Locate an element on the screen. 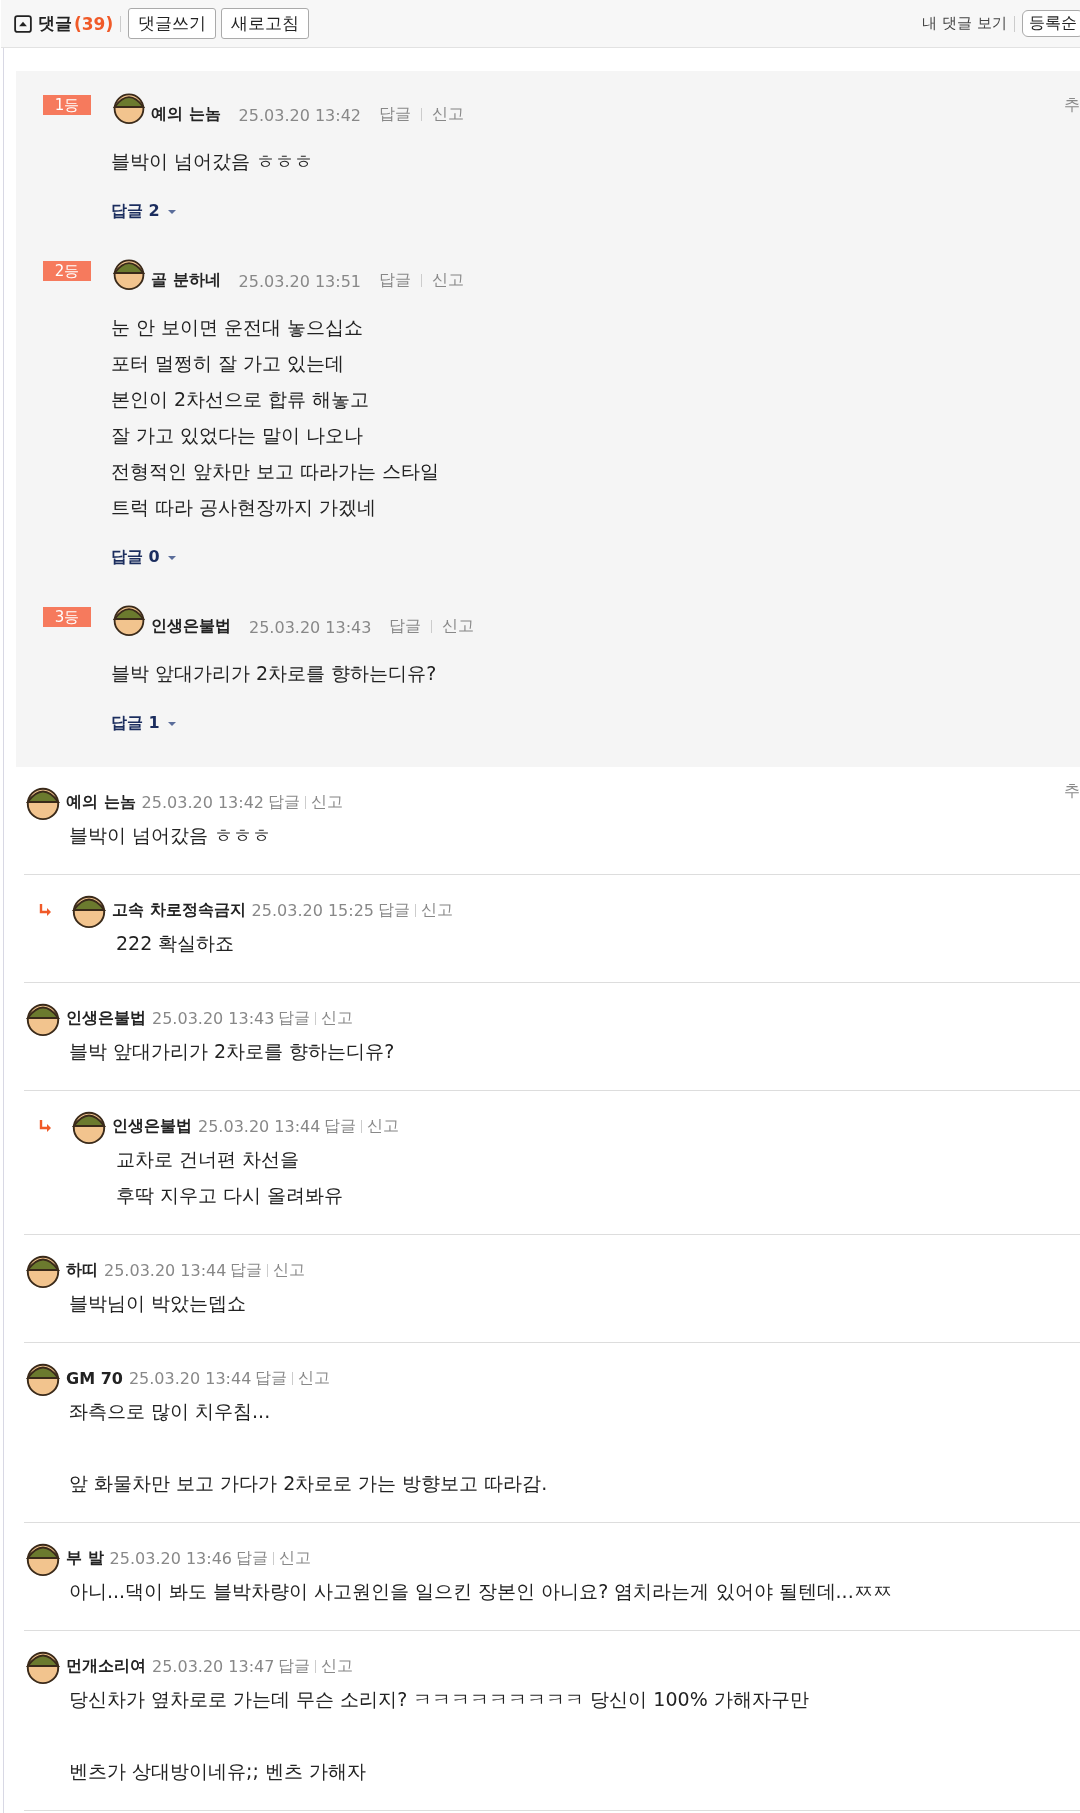 The image size is (1080, 1813). comment-text: 블박님이 박았는뎁쇼 is located at coordinates (158, 1303).